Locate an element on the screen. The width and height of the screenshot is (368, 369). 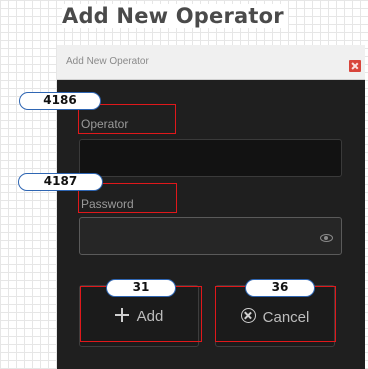
dialog-title: Add New Operator is located at coordinates (107, 61).